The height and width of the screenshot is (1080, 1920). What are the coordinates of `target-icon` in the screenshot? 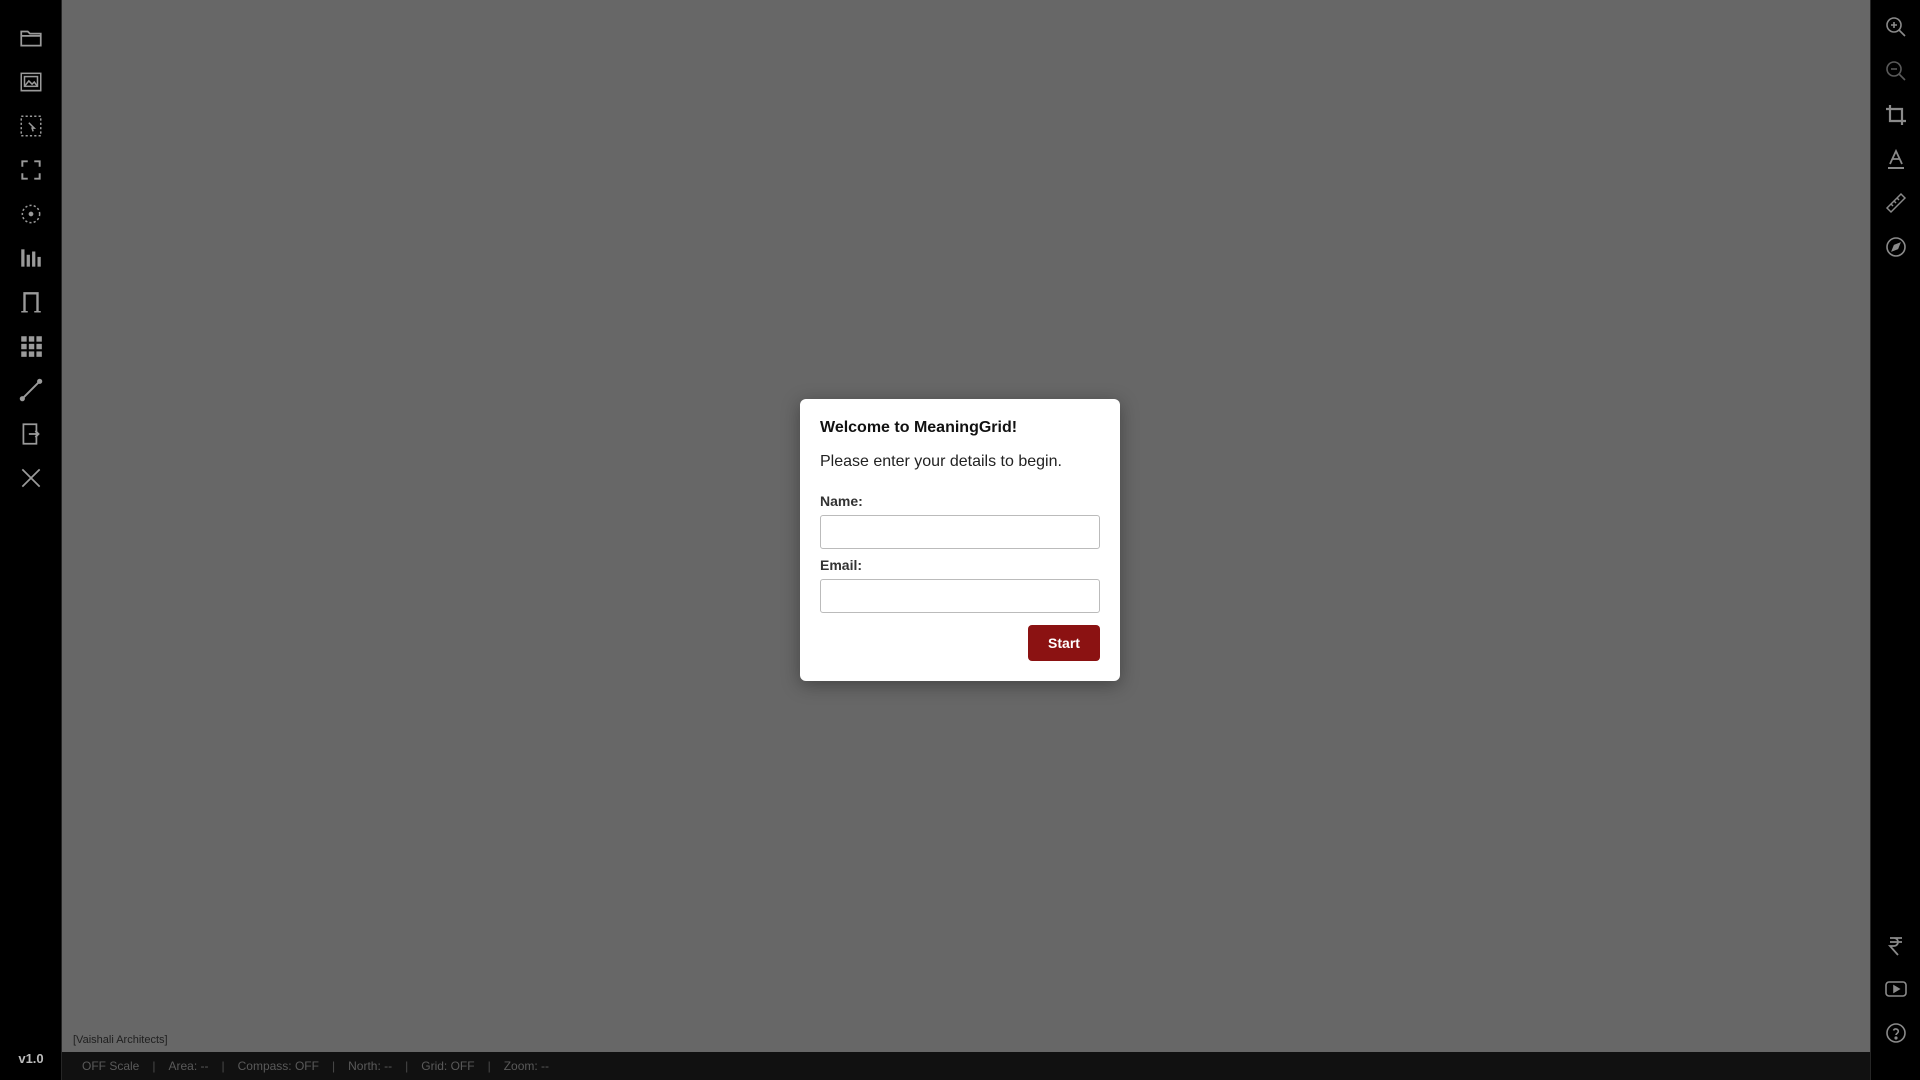 It's located at (31, 214).